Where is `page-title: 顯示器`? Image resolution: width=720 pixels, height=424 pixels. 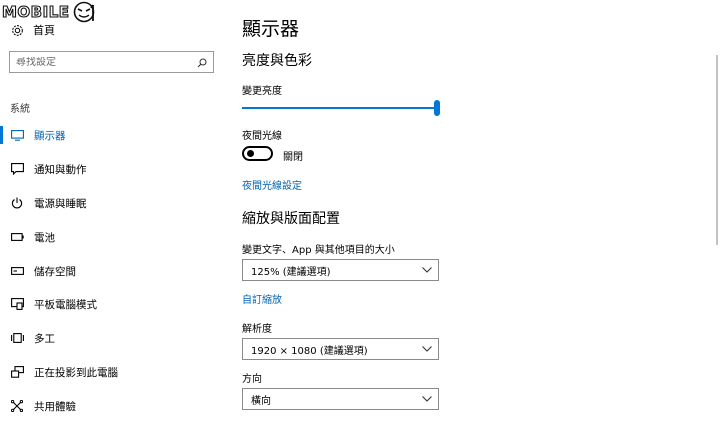
page-title: 顯示器 is located at coordinates (271, 29).